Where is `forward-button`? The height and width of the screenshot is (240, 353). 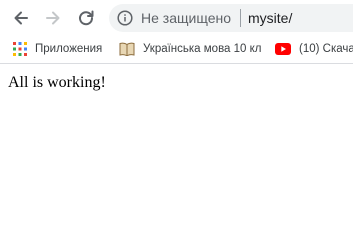
forward-button is located at coordinates (53, 18).